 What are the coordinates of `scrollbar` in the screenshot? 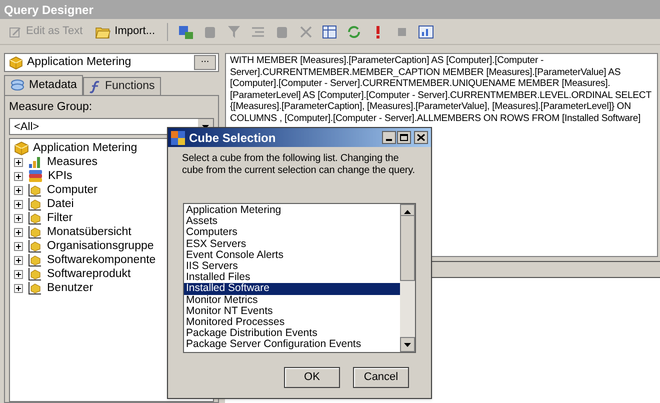 It's located at (407, 278).